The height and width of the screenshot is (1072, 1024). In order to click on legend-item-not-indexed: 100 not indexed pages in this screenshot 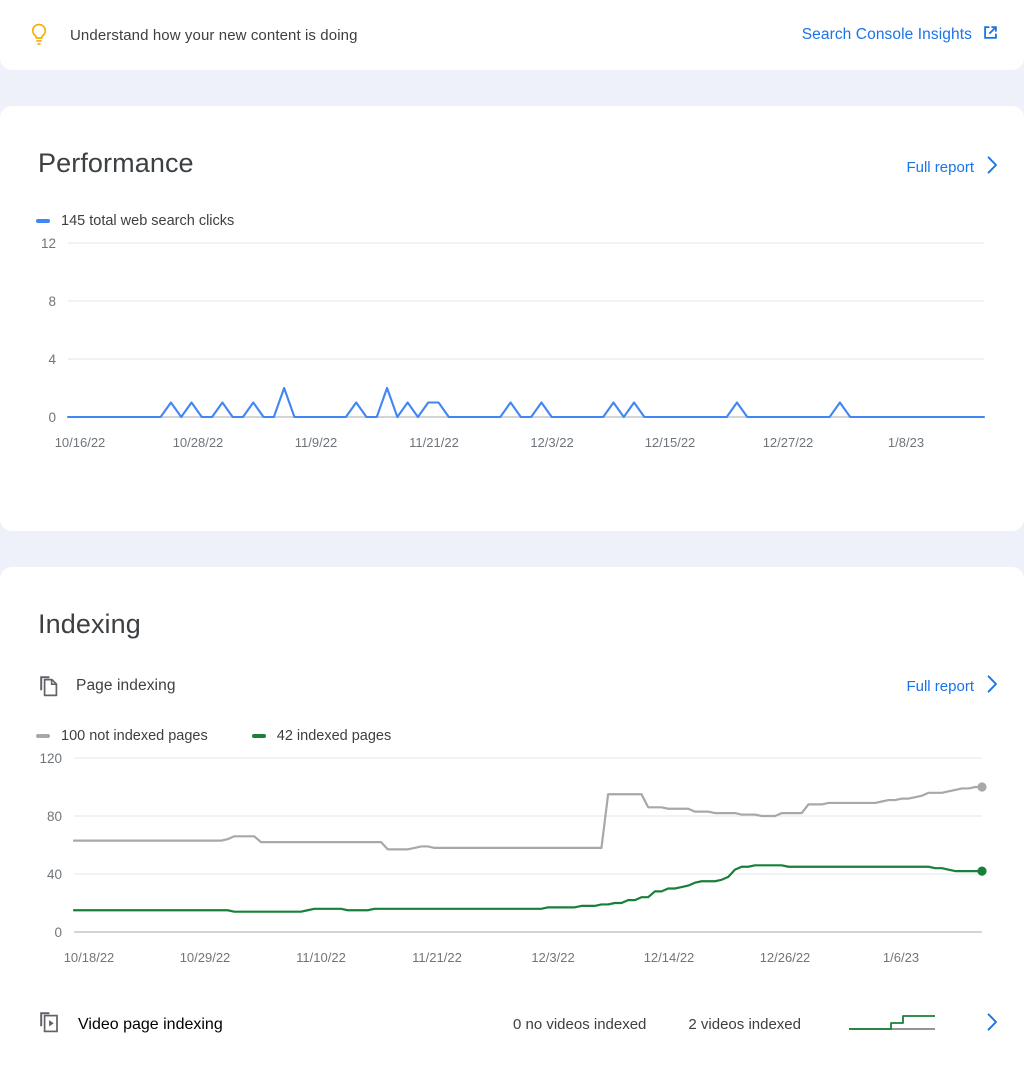, I will do `click(122, 736)`.